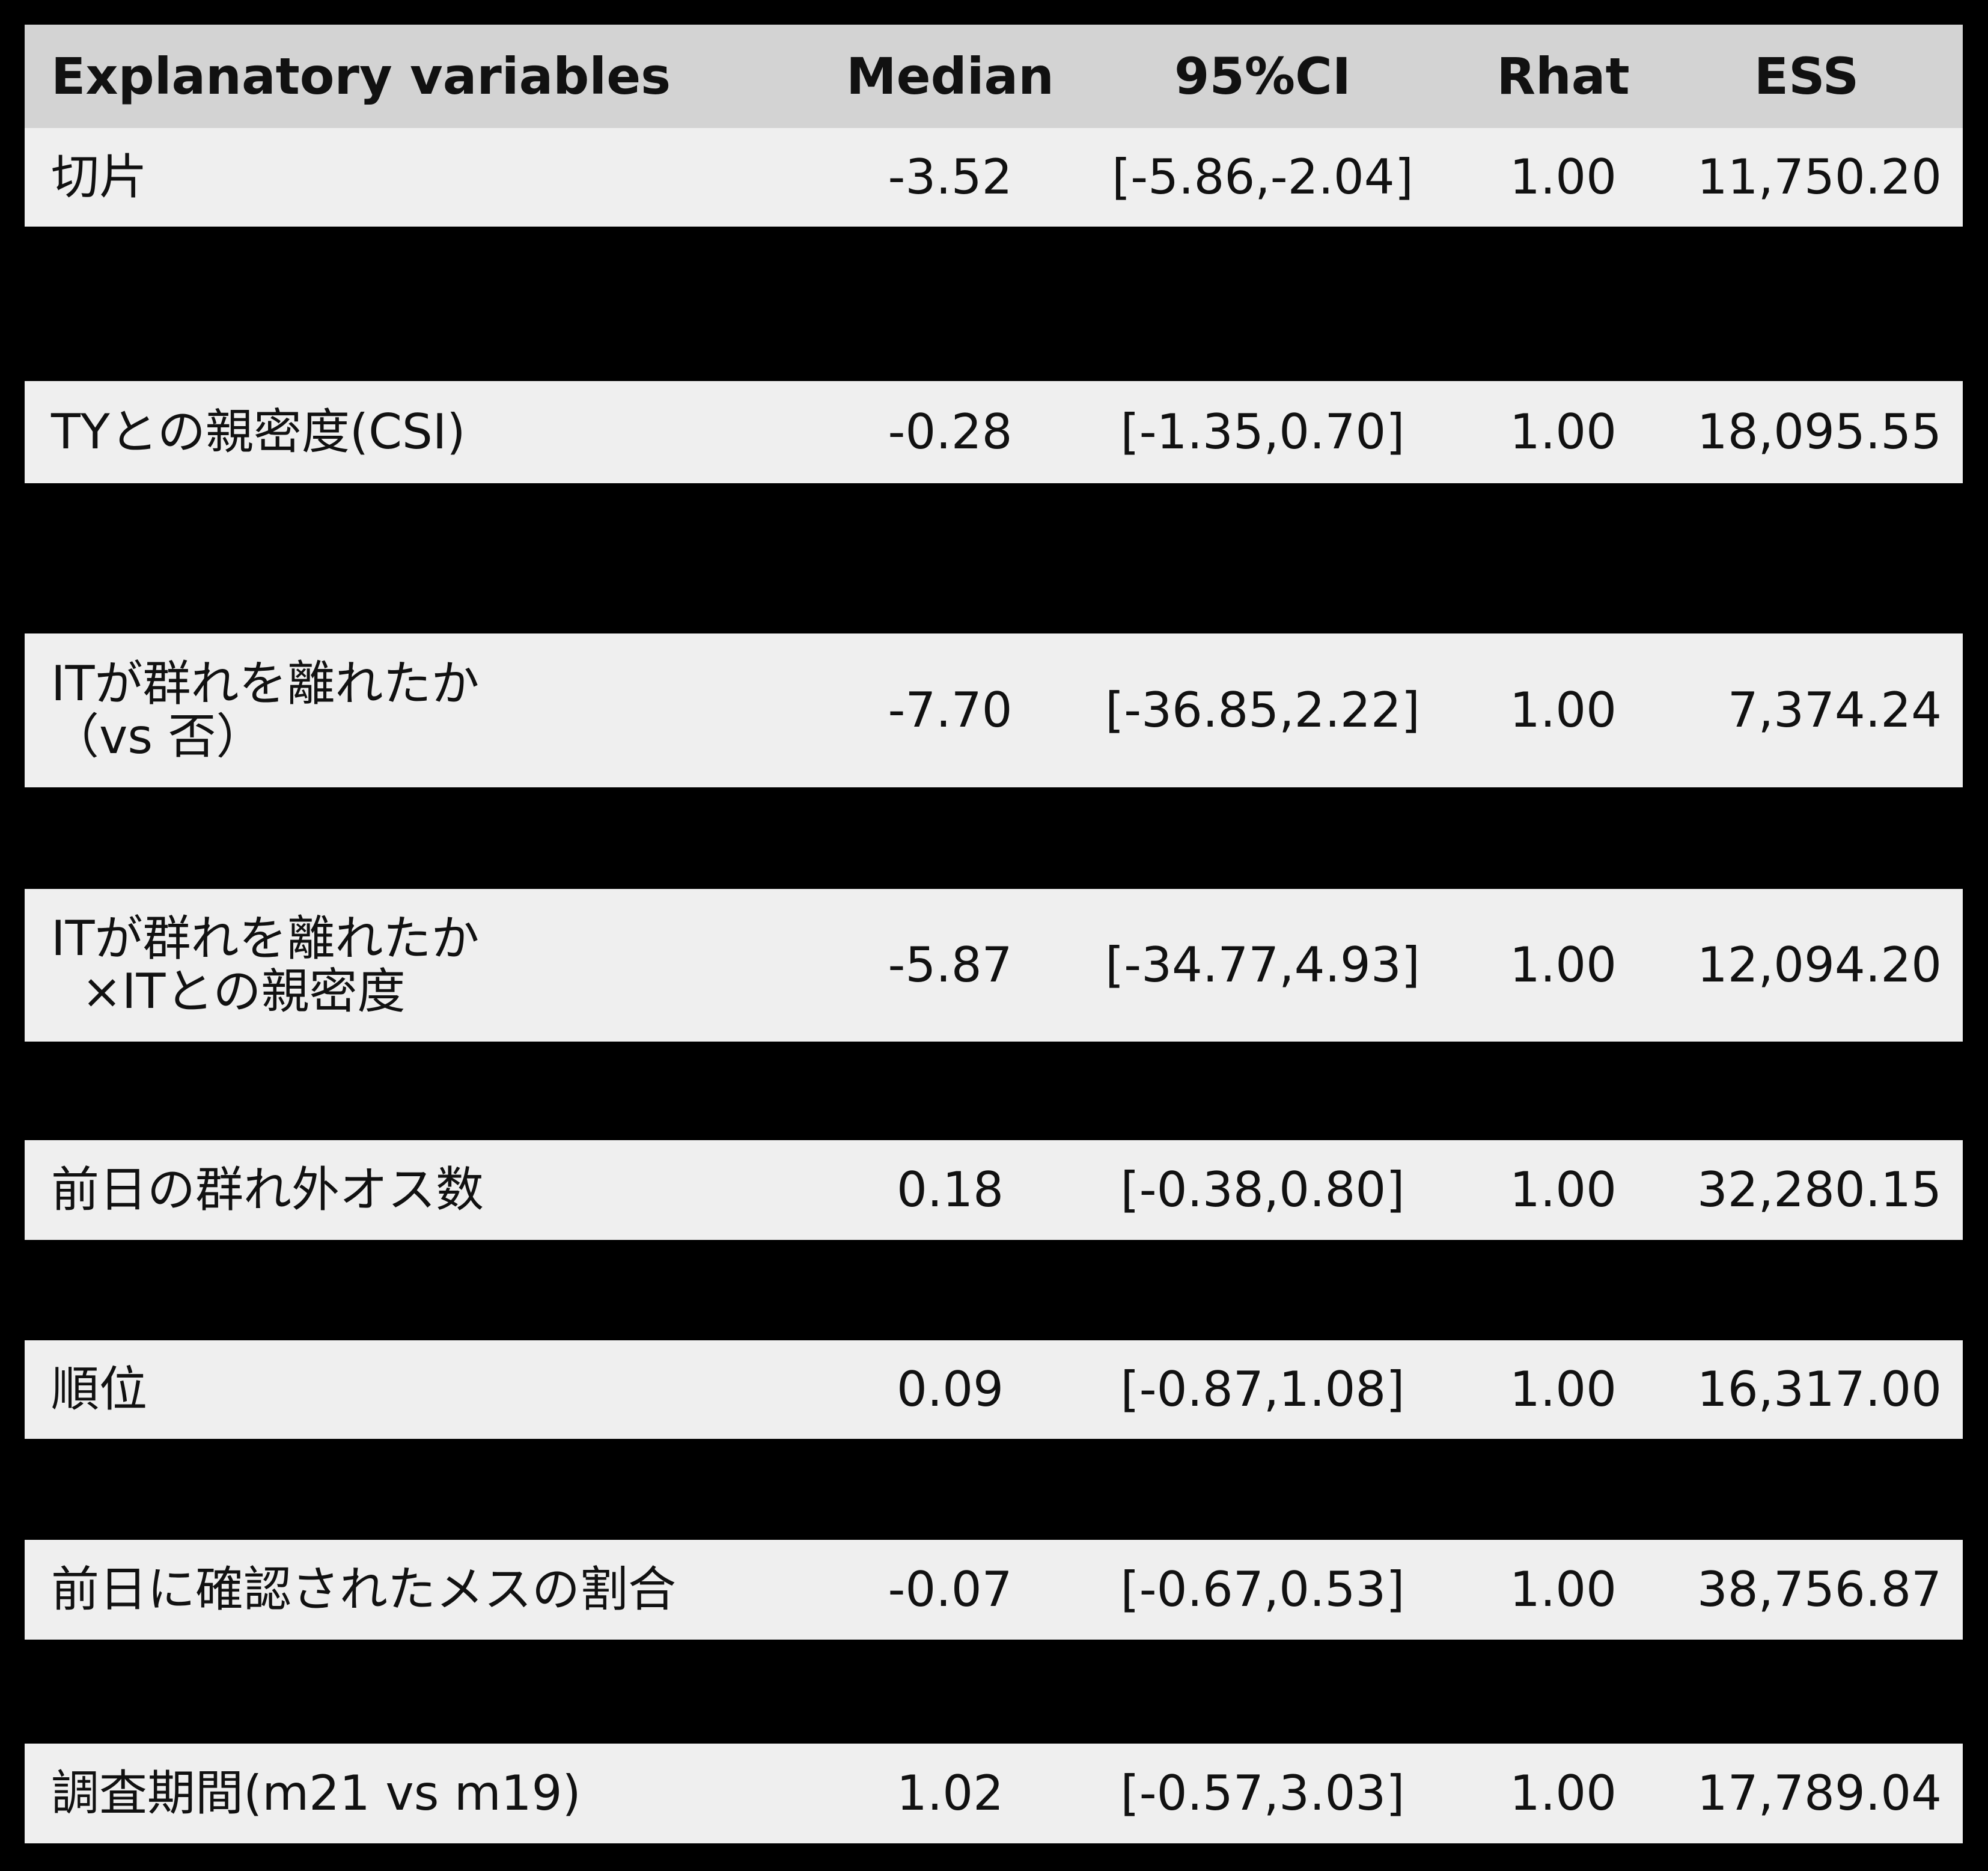  What do you see at coordinates (950, 1389) in the screenshot?
I see `row-median: 0.09` at bounding box center [950, 1389].